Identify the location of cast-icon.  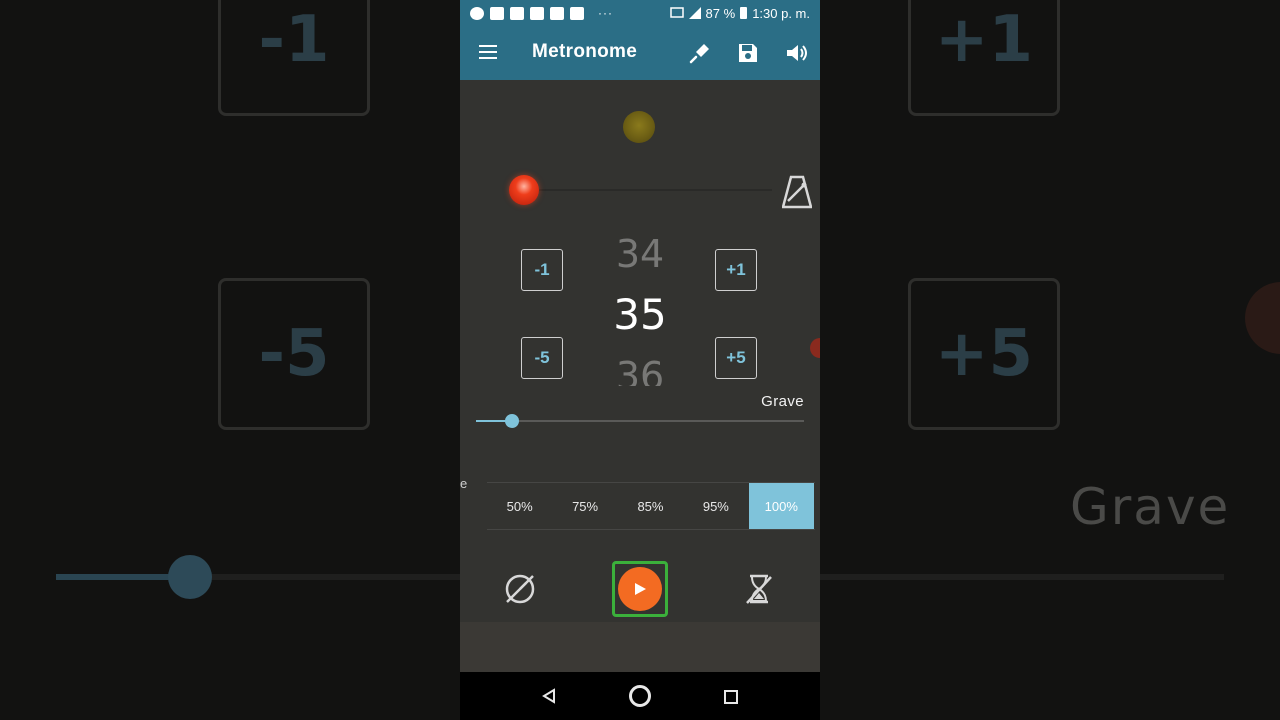
(676, 12).